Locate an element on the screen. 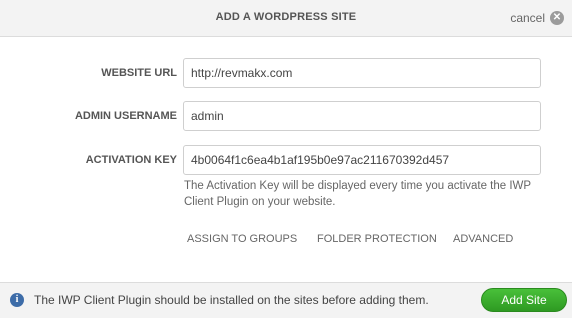  dialog-title: ADD A WORDPRESS SITE is located at coordinates (286, 17).